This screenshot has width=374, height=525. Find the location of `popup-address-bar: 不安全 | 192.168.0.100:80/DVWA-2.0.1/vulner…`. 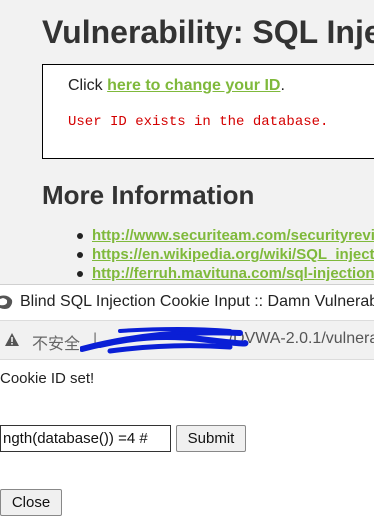

popup-address-bar: 不安全 | 192.168.0.100:80/DVWA-2.0.1/vulner… is located at coordinates (187, 340).